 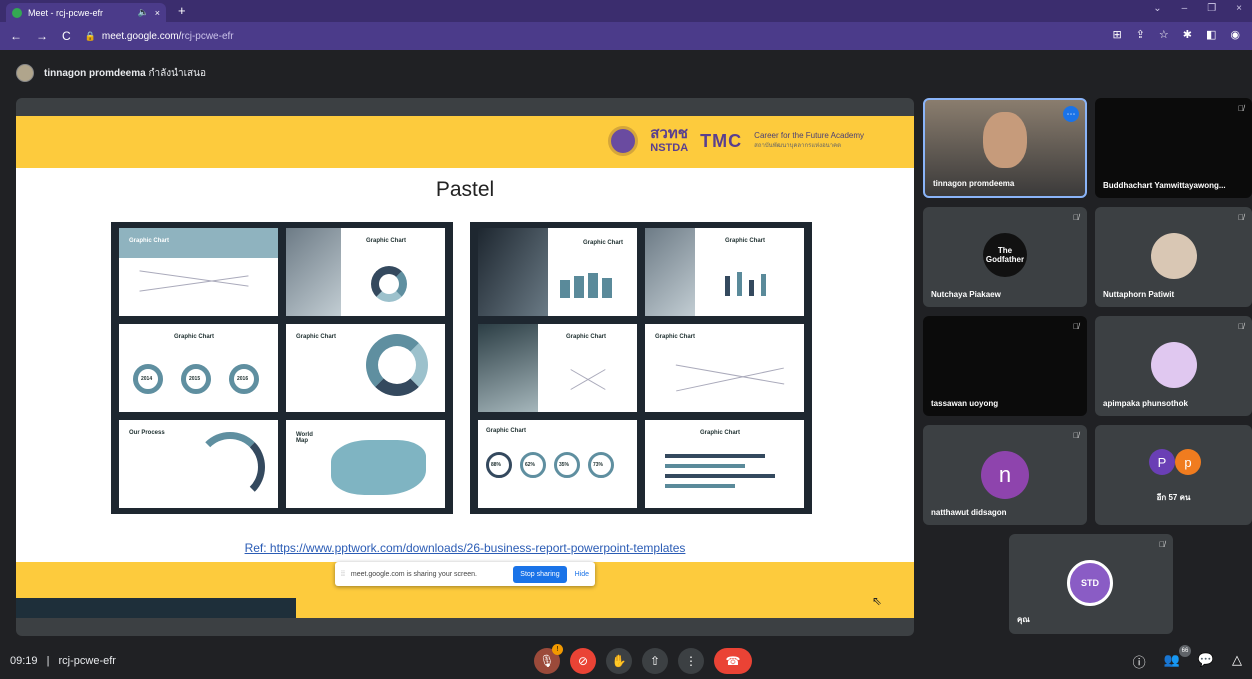 What do you see at coordinates (969, 512) in the screenshot?
I see `participant-name: natthawut didsagon` at bounding box center [969, 512].